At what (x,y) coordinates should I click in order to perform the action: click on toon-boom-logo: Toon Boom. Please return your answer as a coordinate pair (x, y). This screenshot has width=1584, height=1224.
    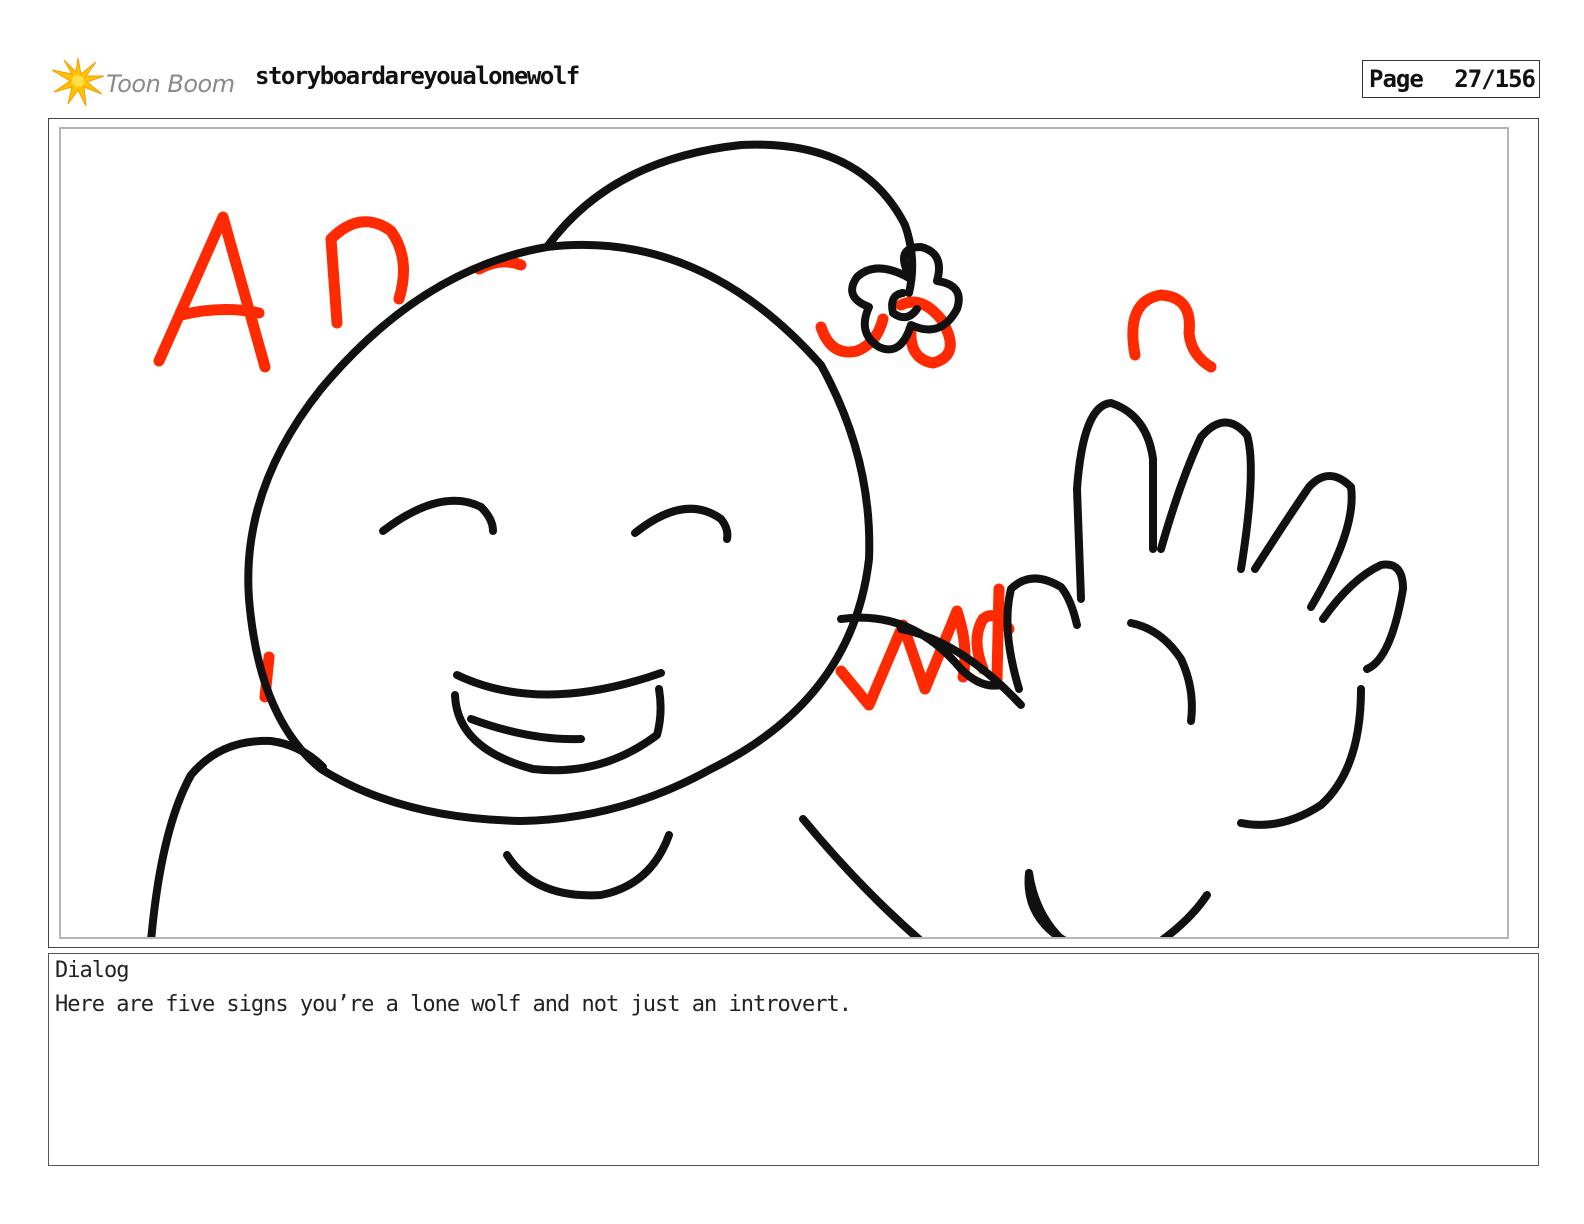
    Looking at the image, I should click on (150, 83).